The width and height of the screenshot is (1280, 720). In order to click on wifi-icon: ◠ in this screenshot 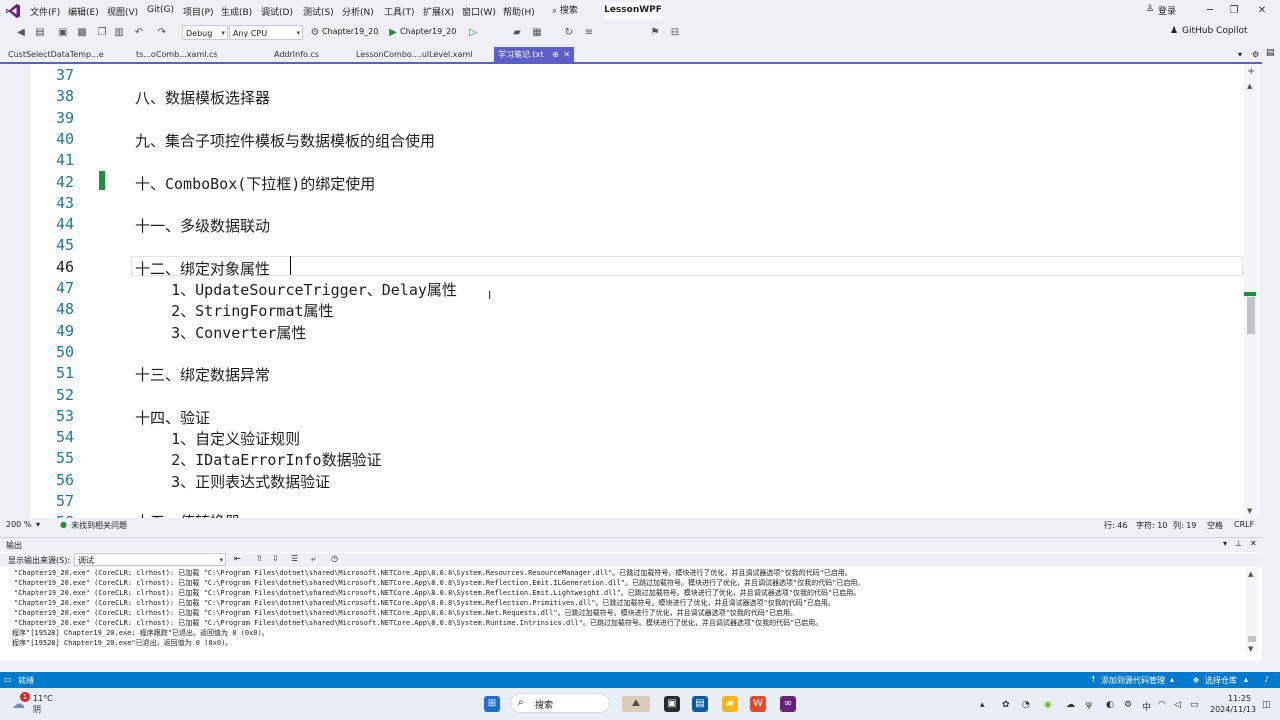, I will do `click(1162, 705)`.